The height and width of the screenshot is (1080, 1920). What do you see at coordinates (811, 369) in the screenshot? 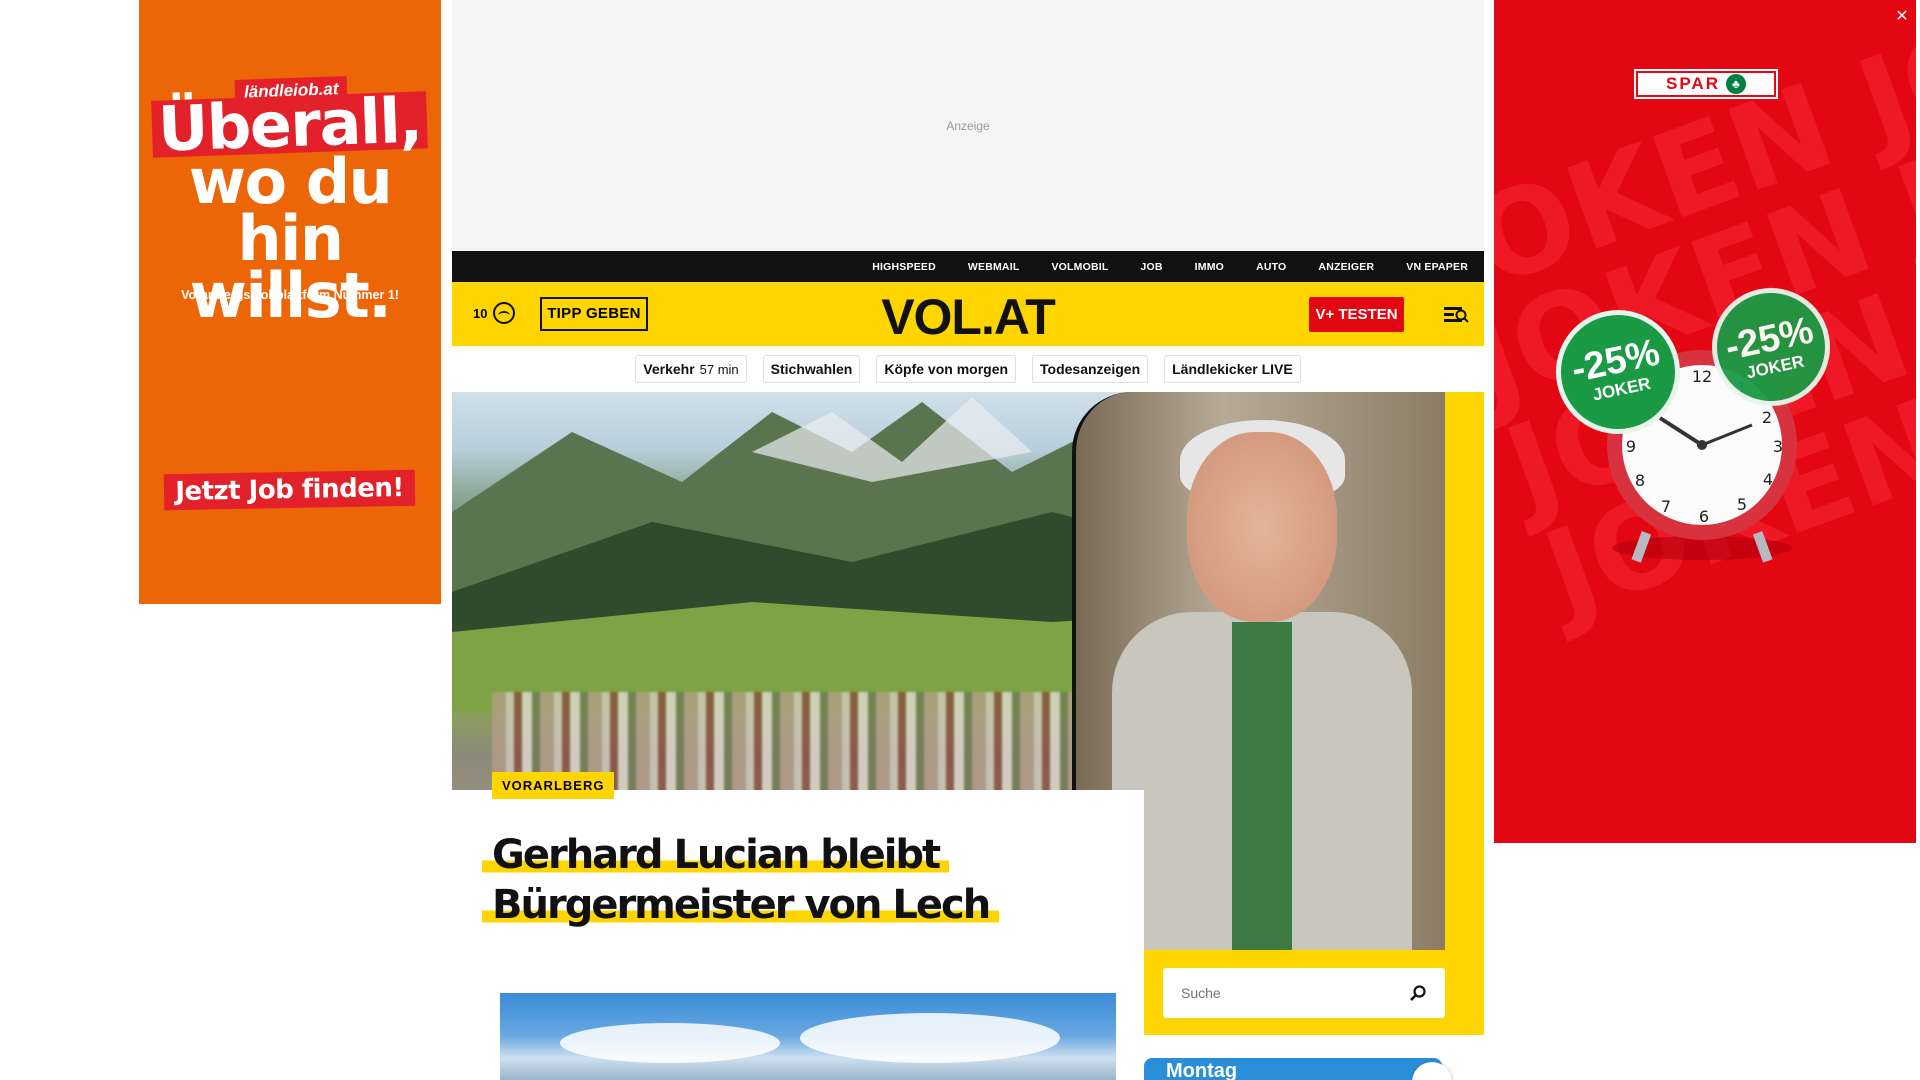
I see `quicklink-stichwahlen: Stichwahlen` at bounding box center [811, 369].